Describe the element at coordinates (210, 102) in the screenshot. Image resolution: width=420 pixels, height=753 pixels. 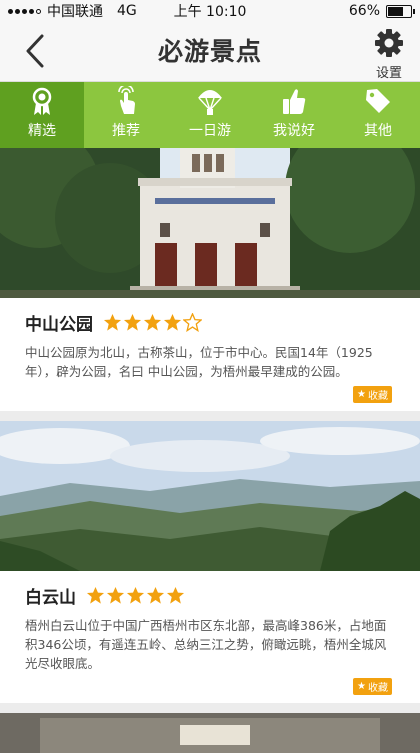
I see `parachute-icon` at that location.